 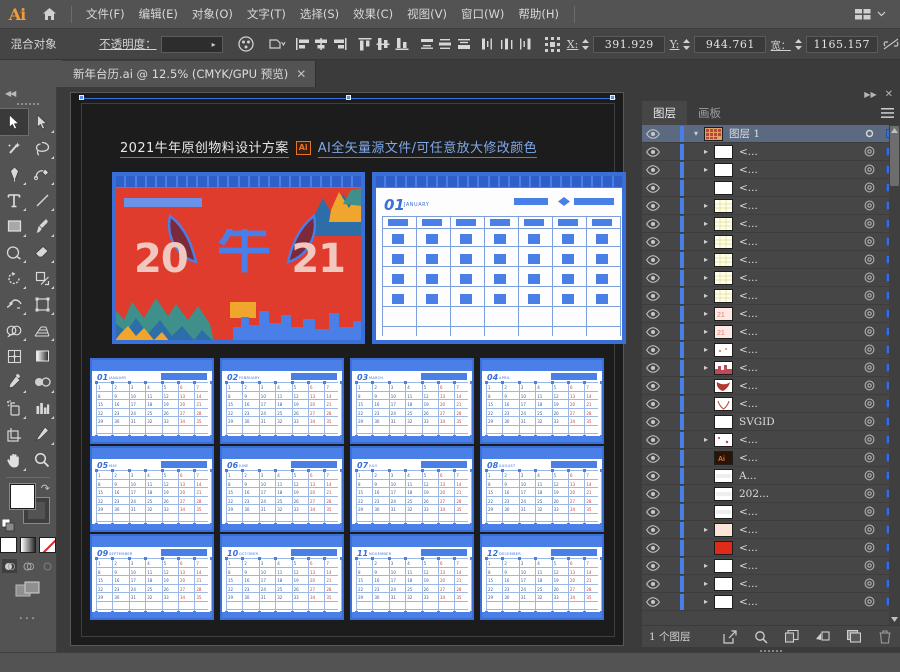 I want to click on align-top-icon, so click(x=364, y=44).